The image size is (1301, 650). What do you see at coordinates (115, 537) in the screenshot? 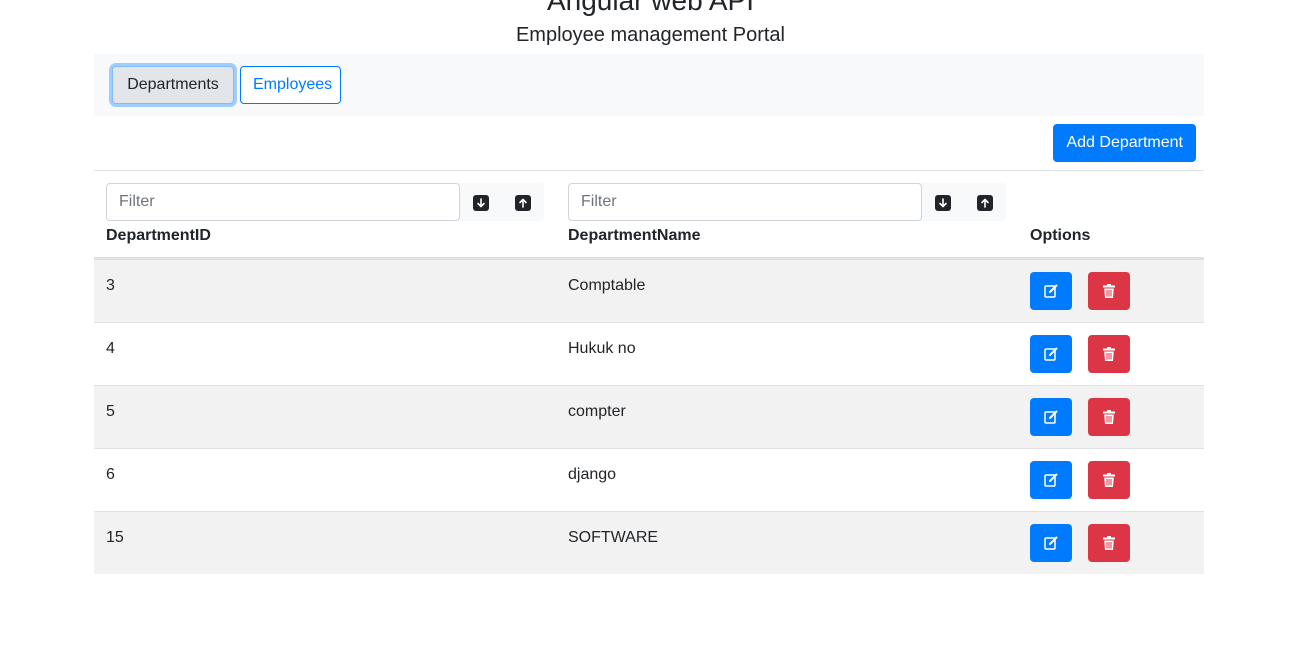
I see `department-id-cell: 15` at bounding box center [115, 537].